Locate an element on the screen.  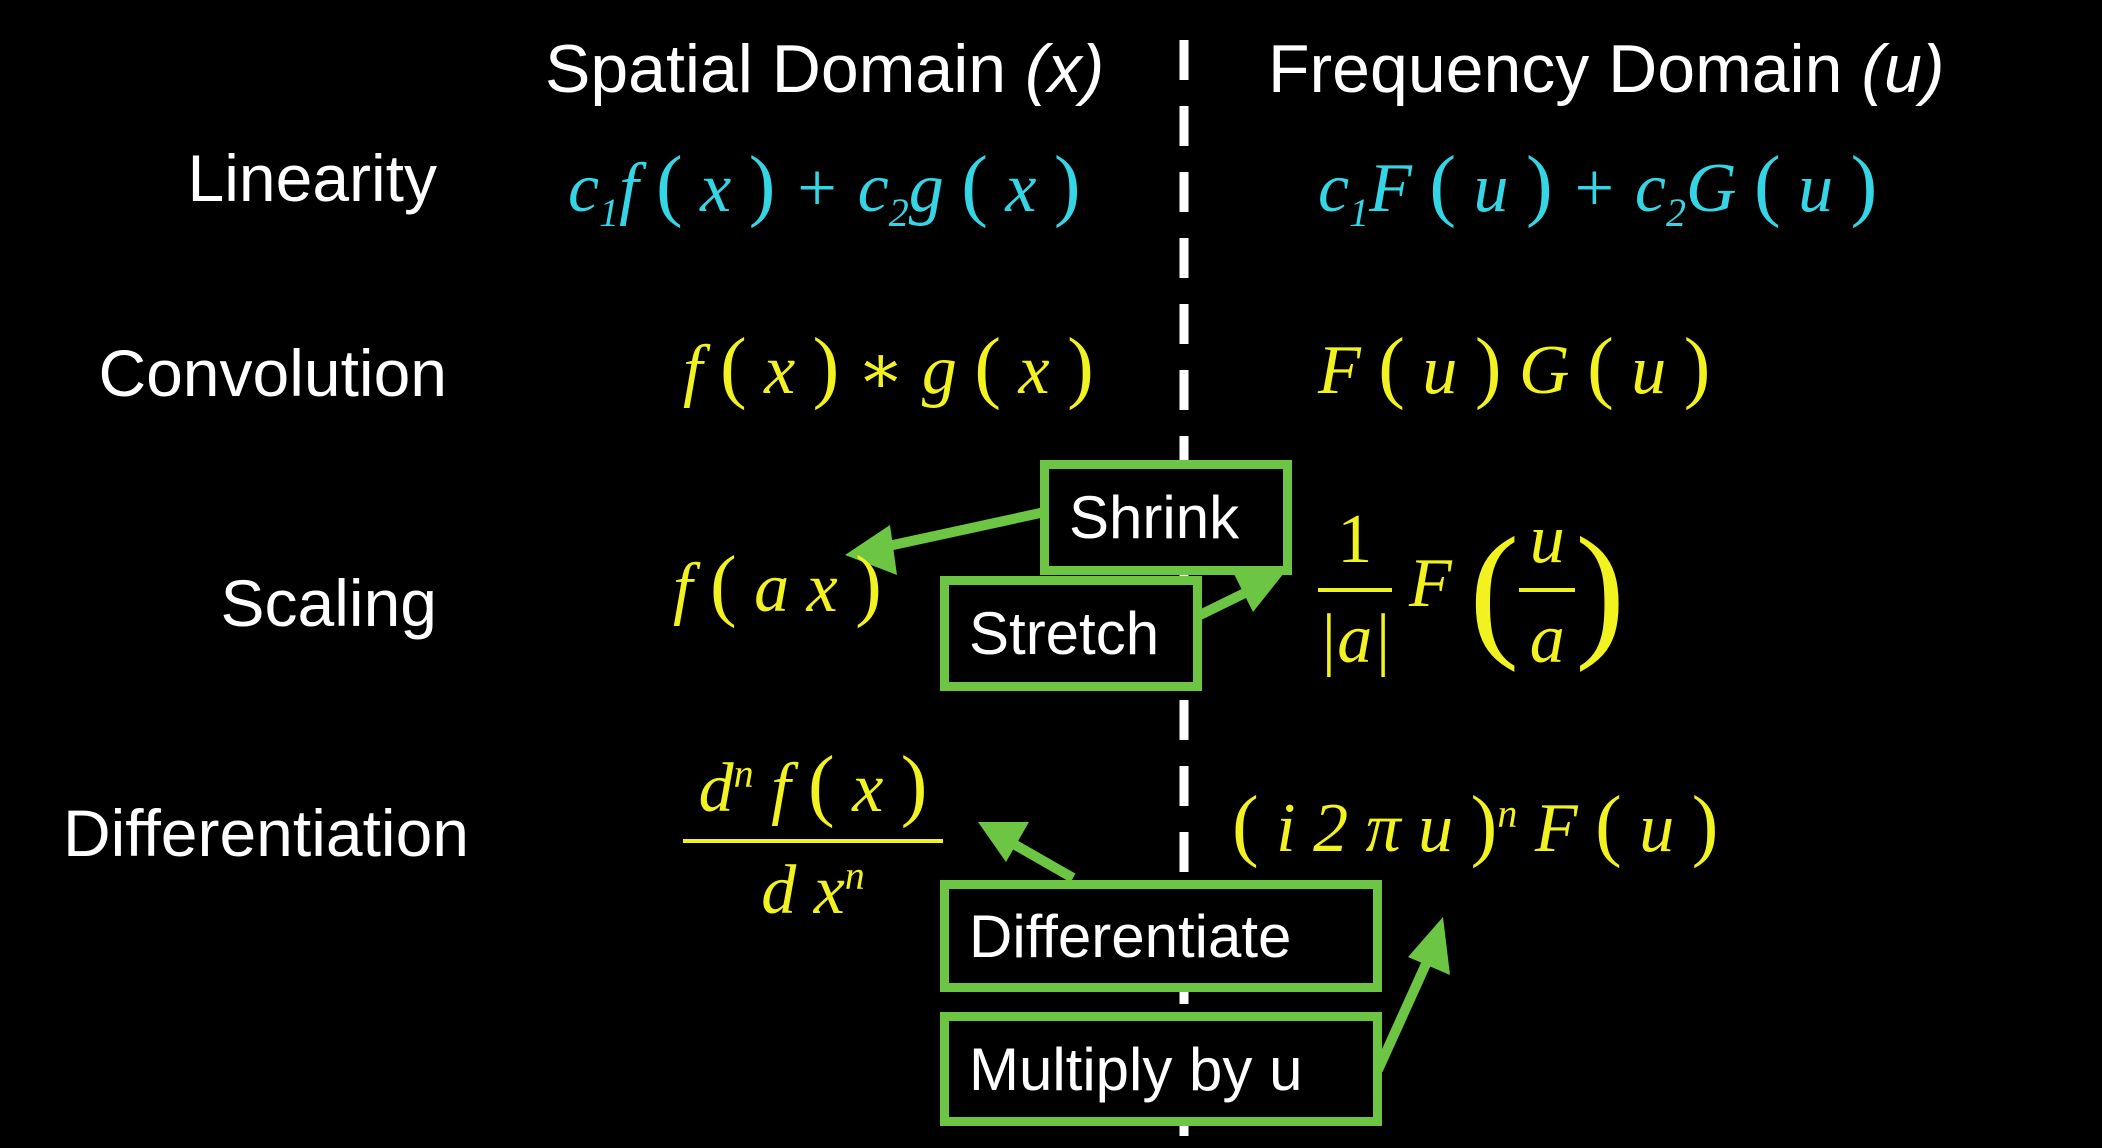
convolution-frequency-eq: F ( u ) G ( u ) is located at coordinates (1514, 367).